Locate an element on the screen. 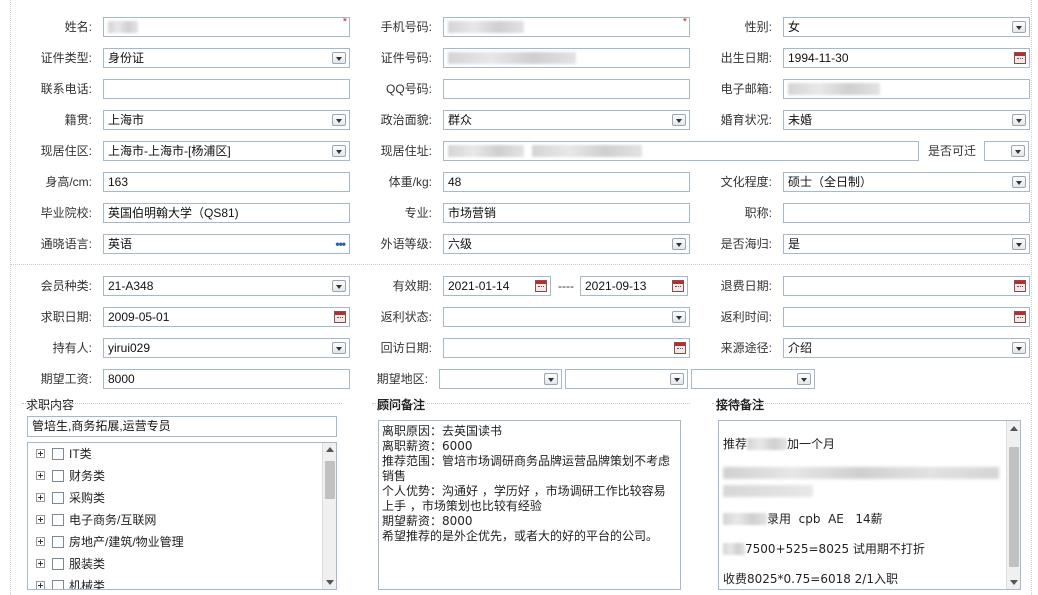 This screenshot has height=595, width=1038. region-province-select is located at coordinates (500, 379).